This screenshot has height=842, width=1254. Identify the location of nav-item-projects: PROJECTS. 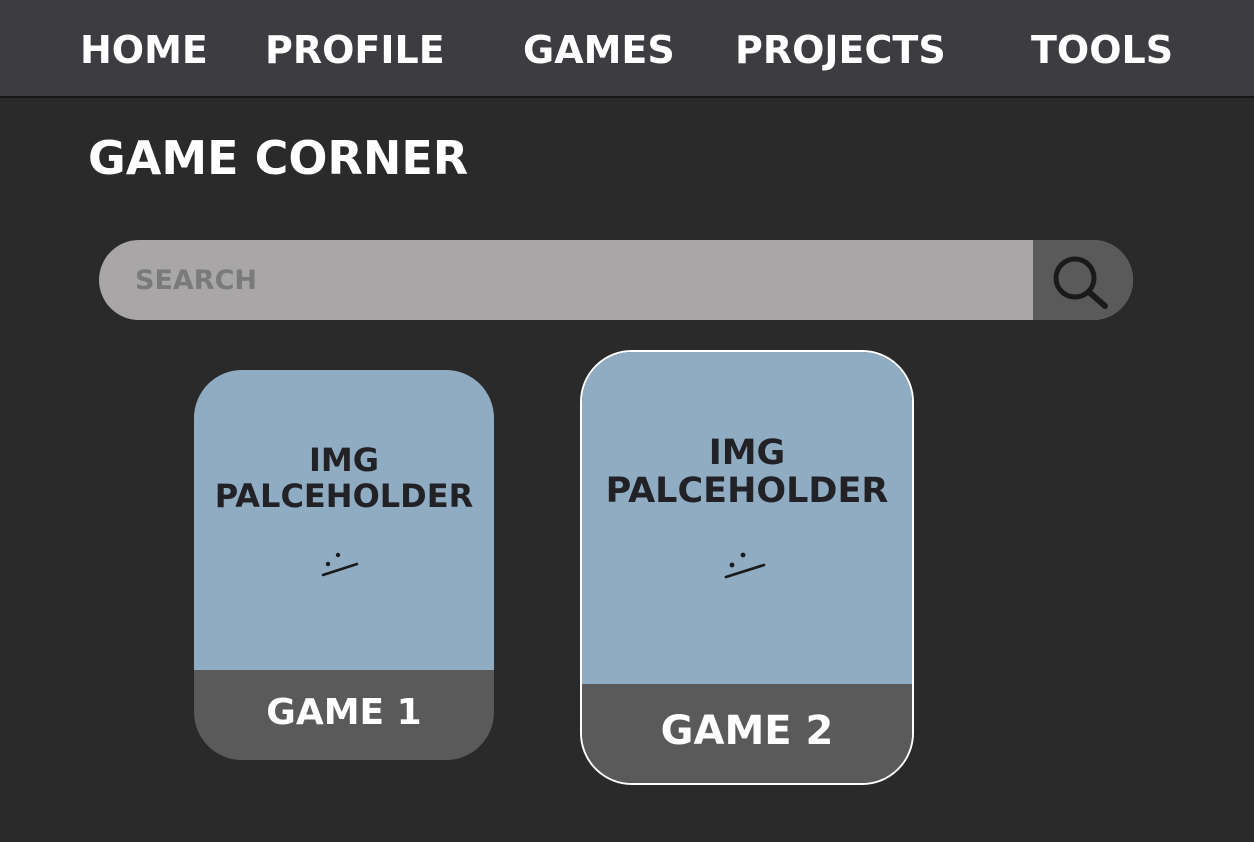
(840, 48).